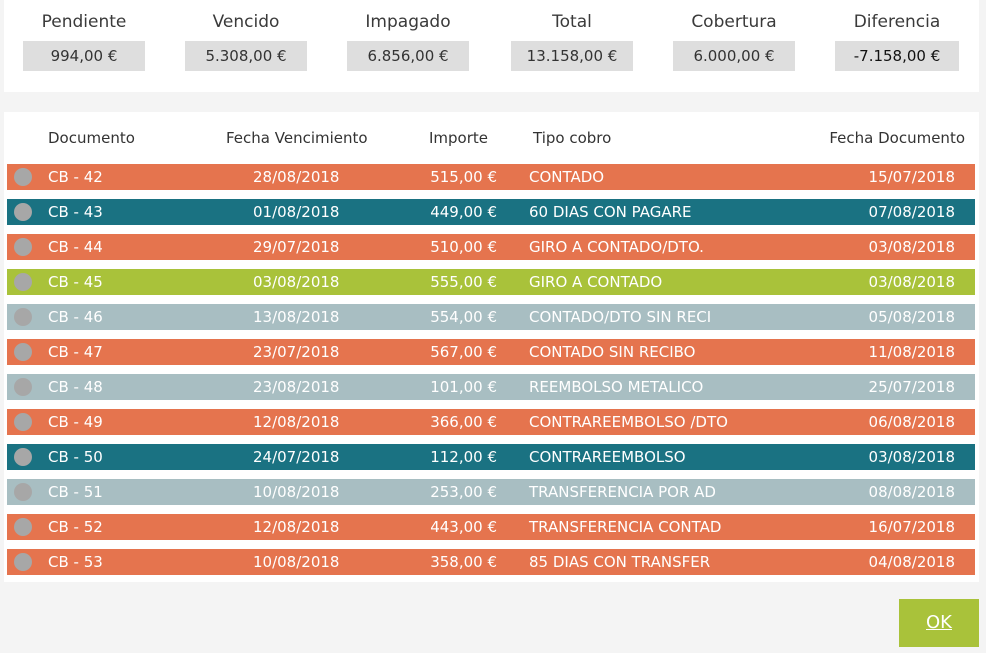 This screenshot has height=653, width=986. Describe the element at coordinates (75, 387) in the screenshot. I see `cell-documento: CB - 48` at that location.